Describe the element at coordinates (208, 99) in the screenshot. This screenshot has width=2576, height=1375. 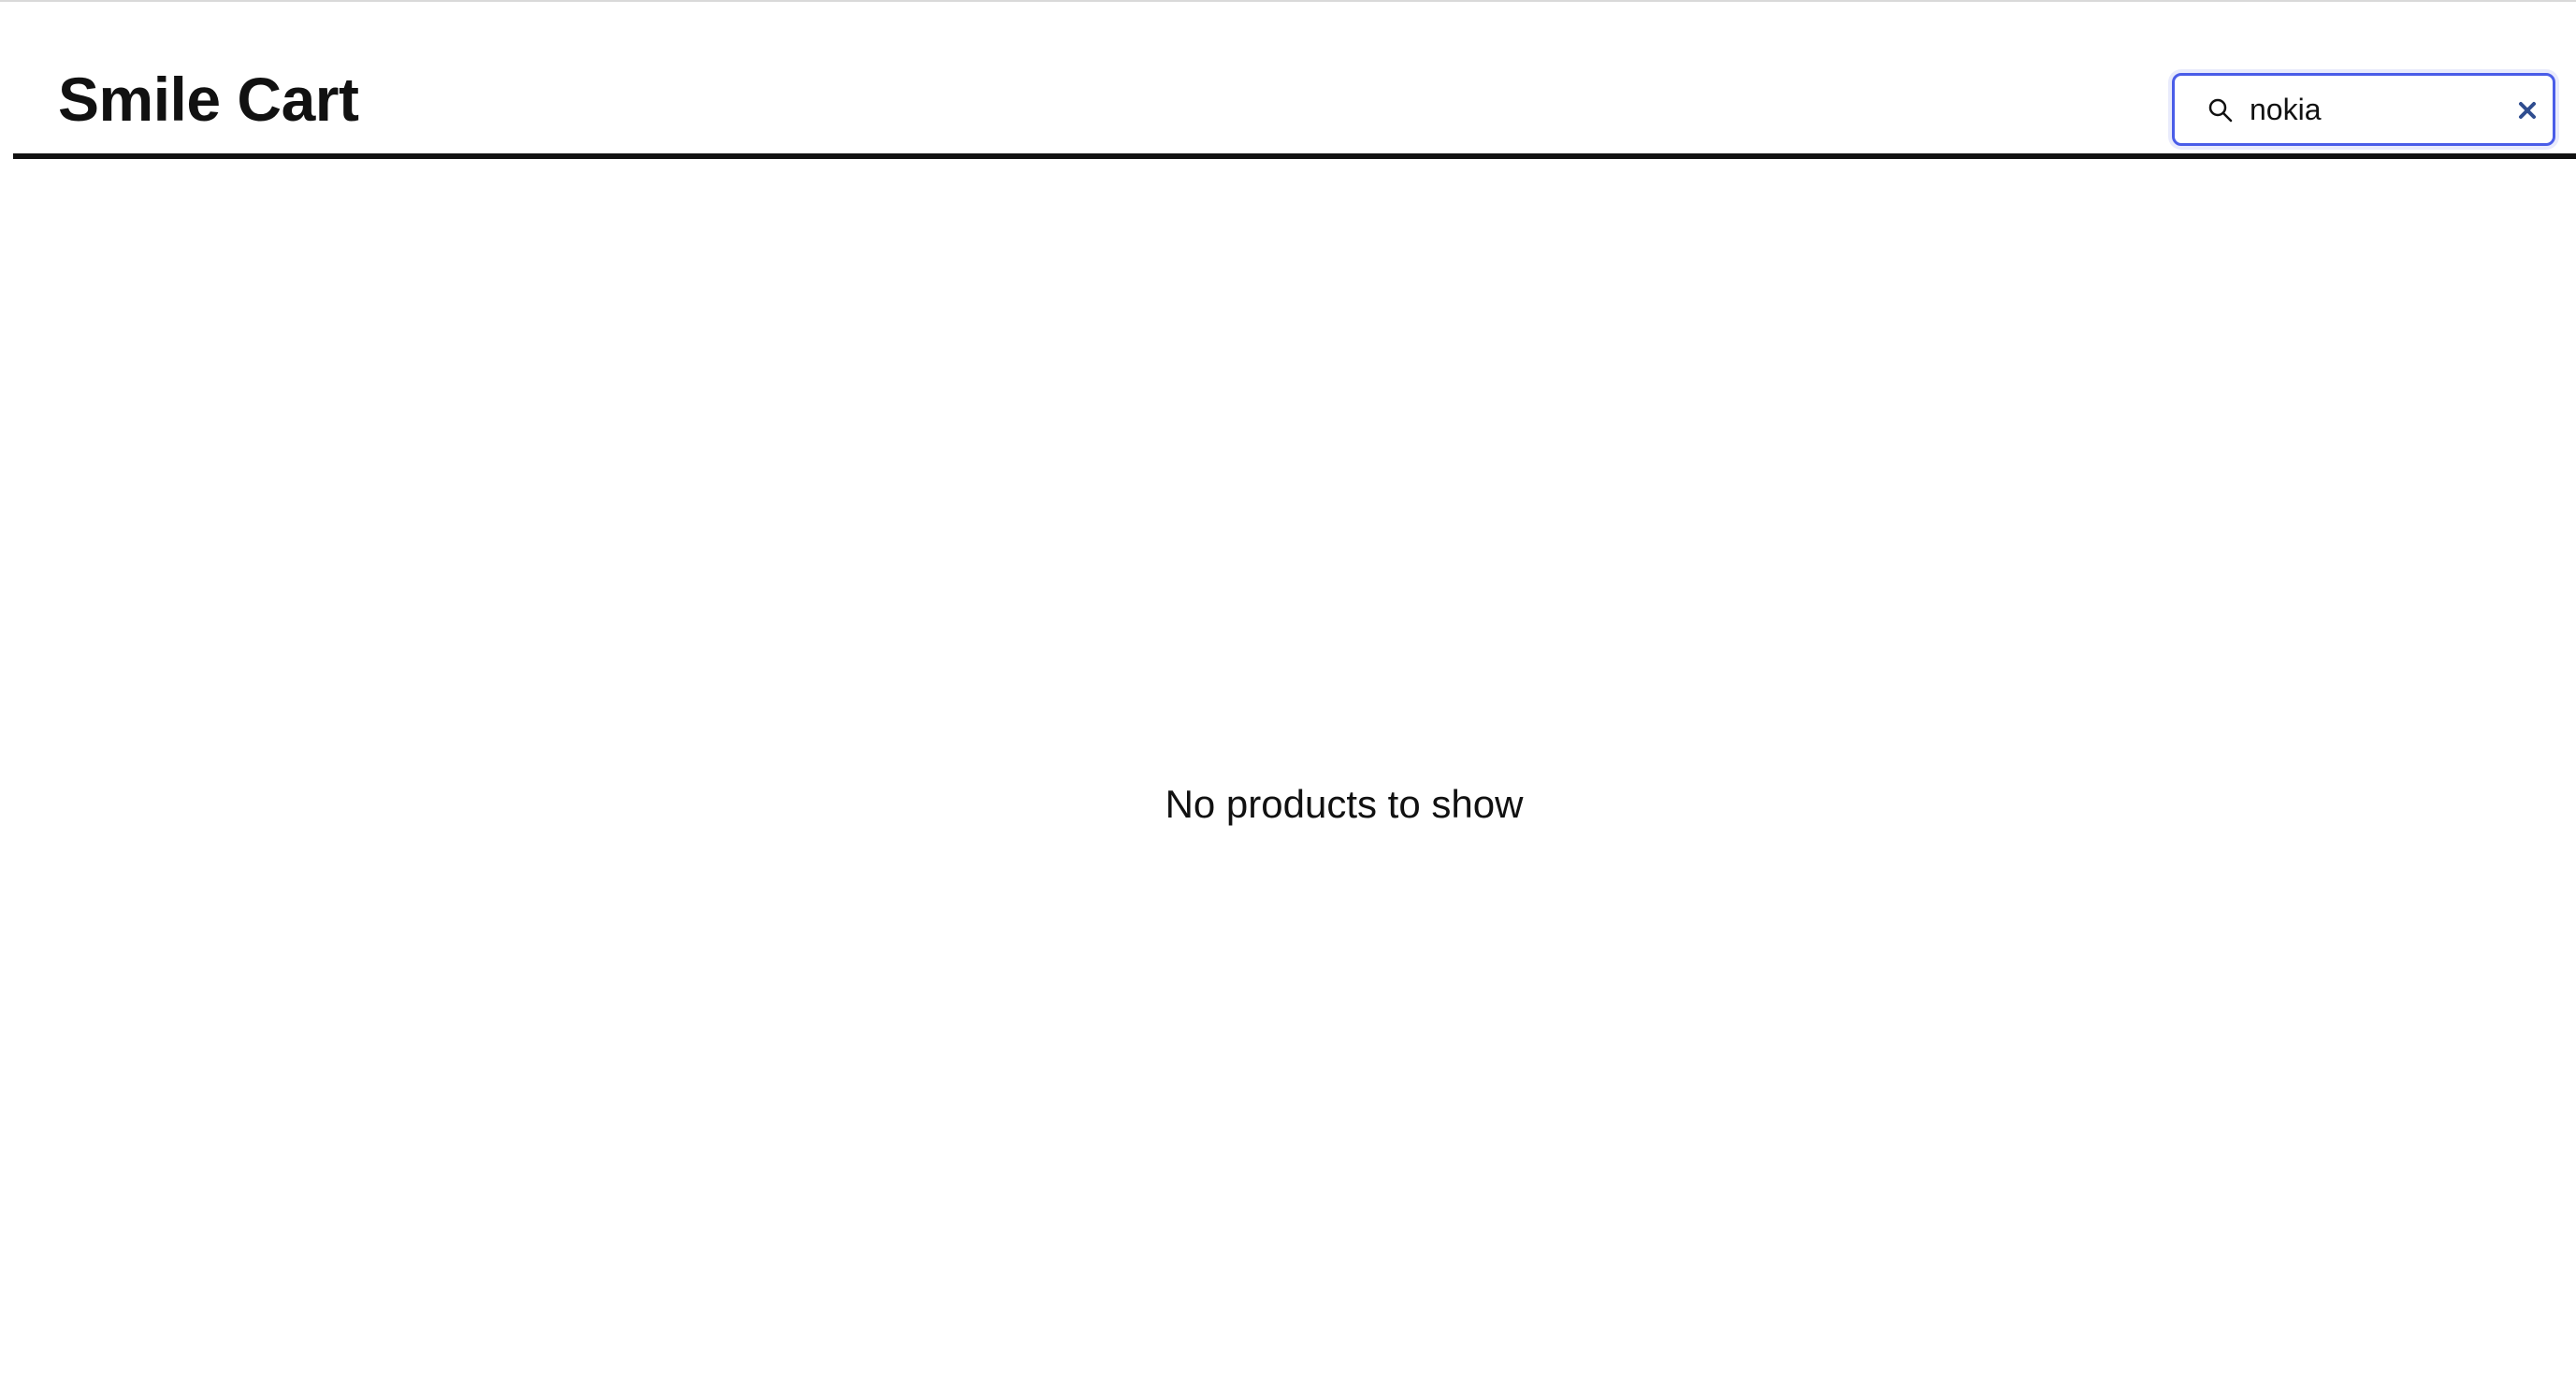
I see `page-title: Smile Cart` at that location.